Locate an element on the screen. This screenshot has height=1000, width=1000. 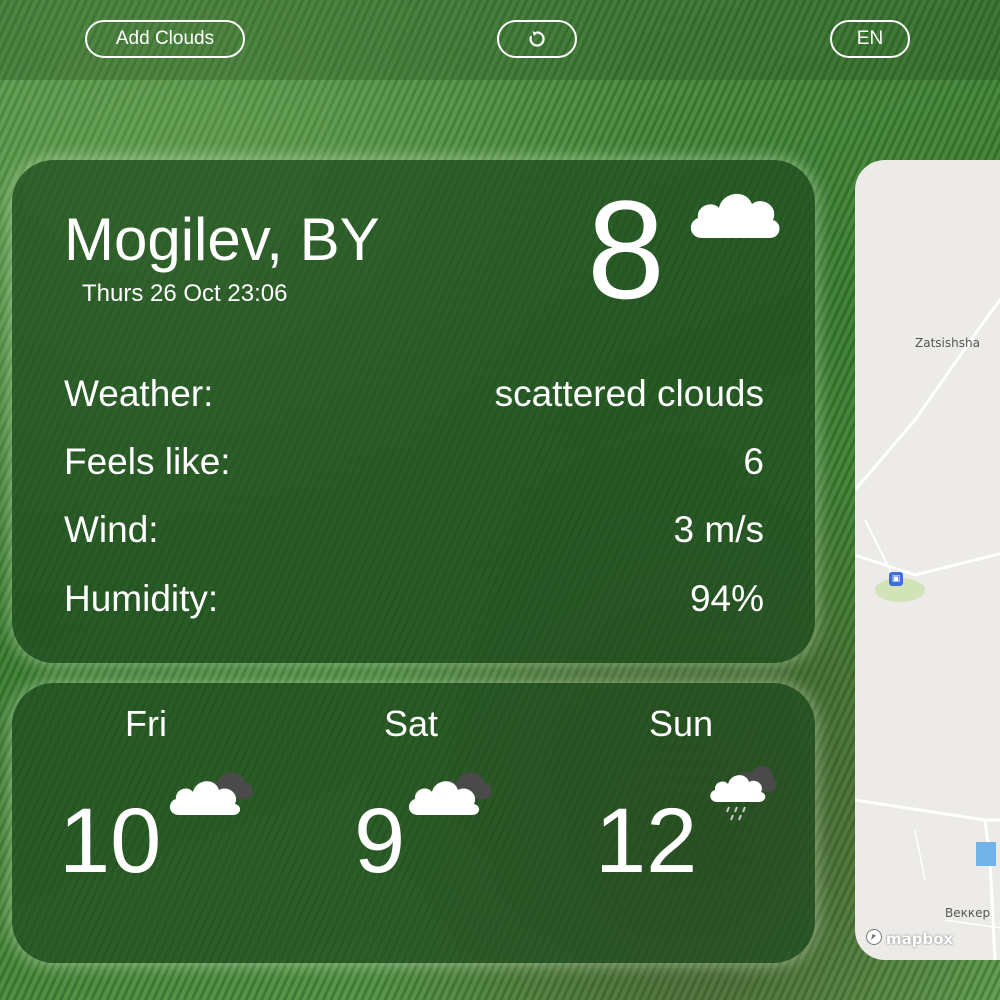
add-clouds-button: Add Clouds is located at coordinates (165, 39).